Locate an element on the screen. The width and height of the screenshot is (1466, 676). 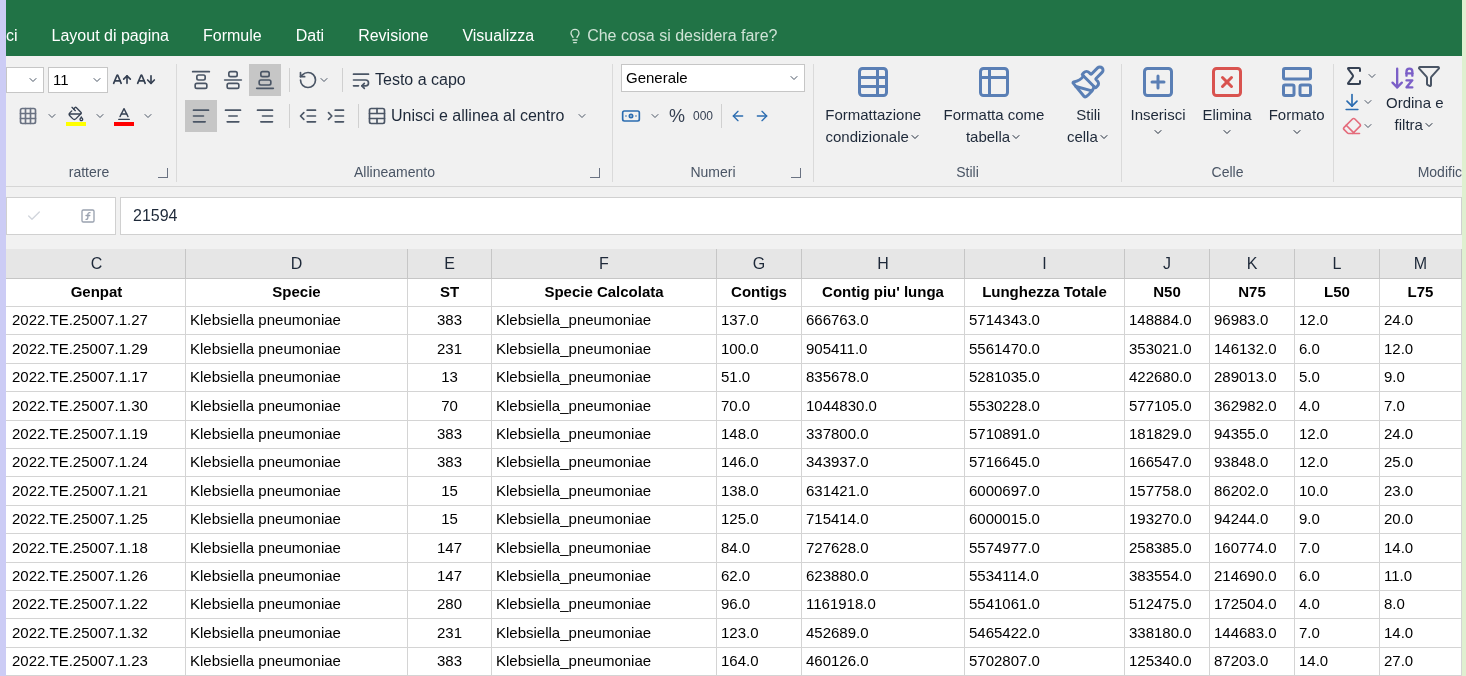
header-cell: Lunghezza Totale is located at coordinates (1045, 292).